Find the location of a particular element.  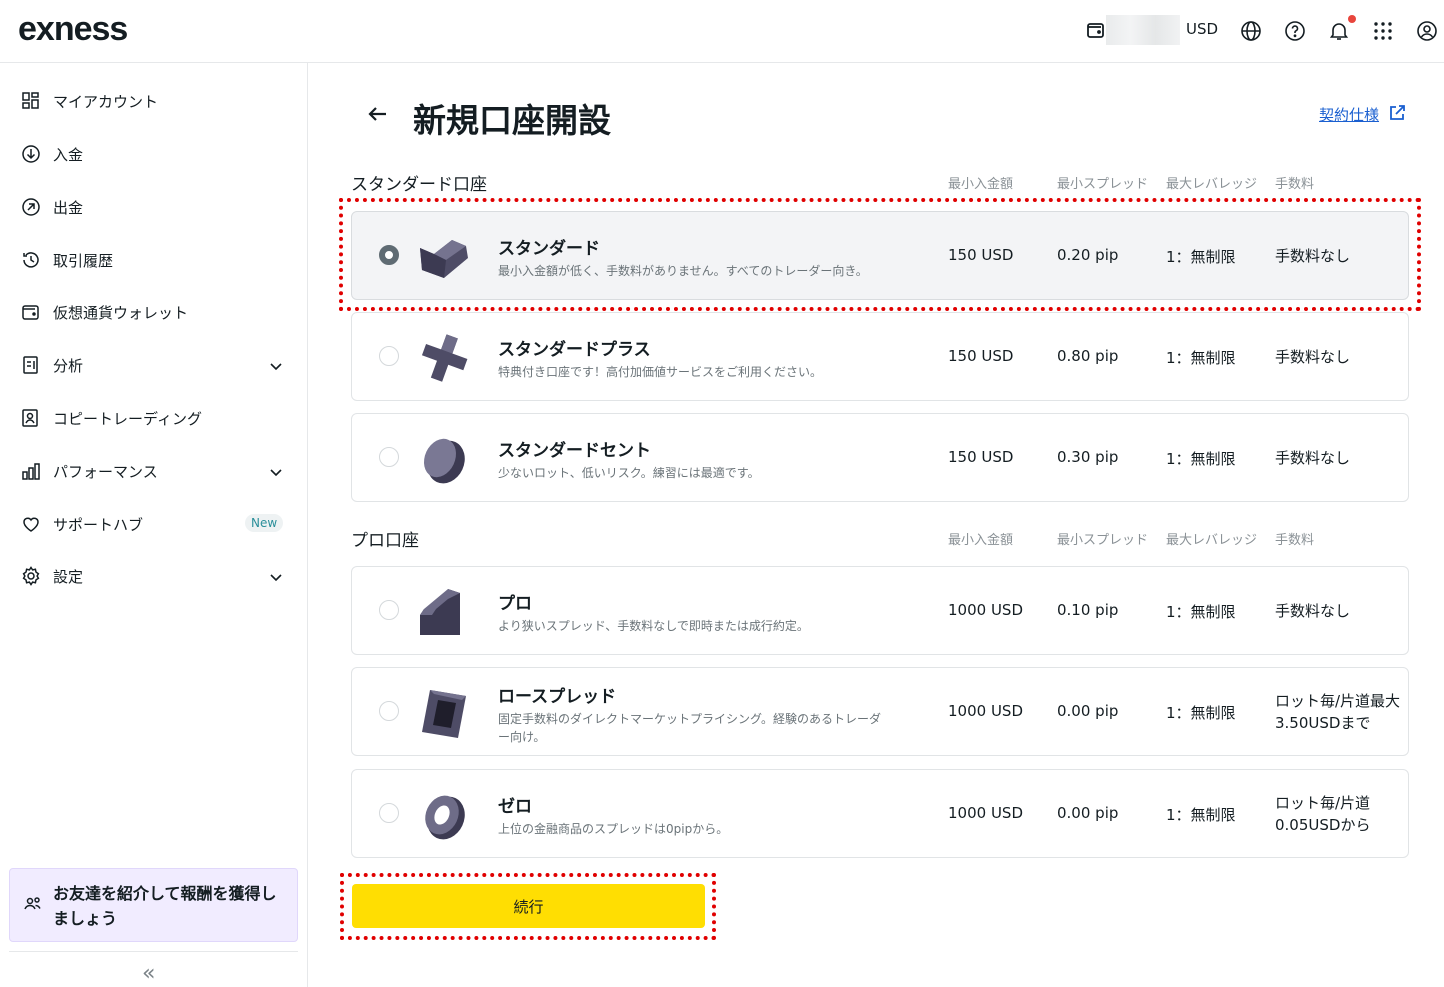

dashboard-icon is located at coordinates (30, 100).